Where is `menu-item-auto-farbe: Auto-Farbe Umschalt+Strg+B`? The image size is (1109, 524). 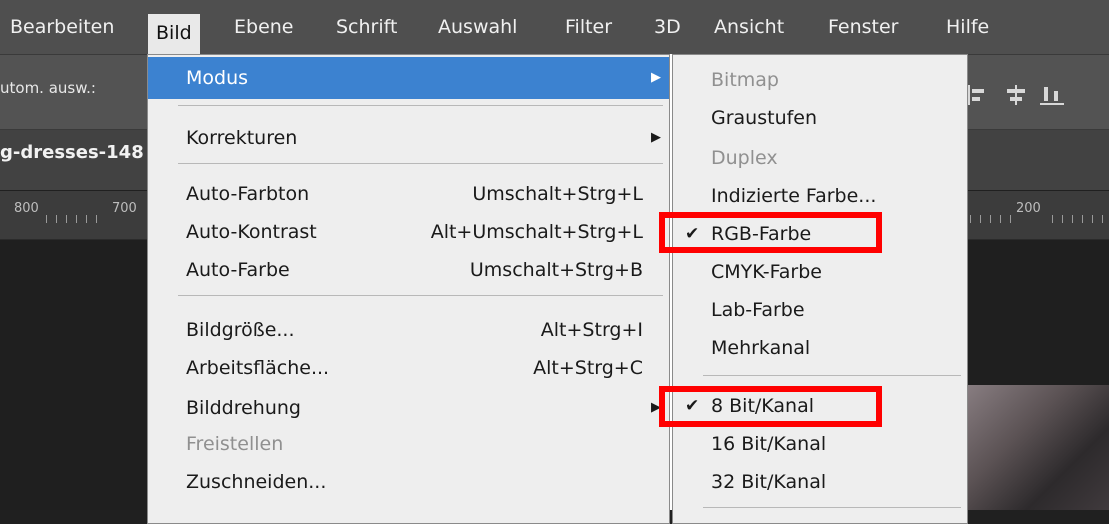
menu-item-auto-farbe: Auto-Farbe Umschalt+Strg+B is located at coordinates (408, 270).